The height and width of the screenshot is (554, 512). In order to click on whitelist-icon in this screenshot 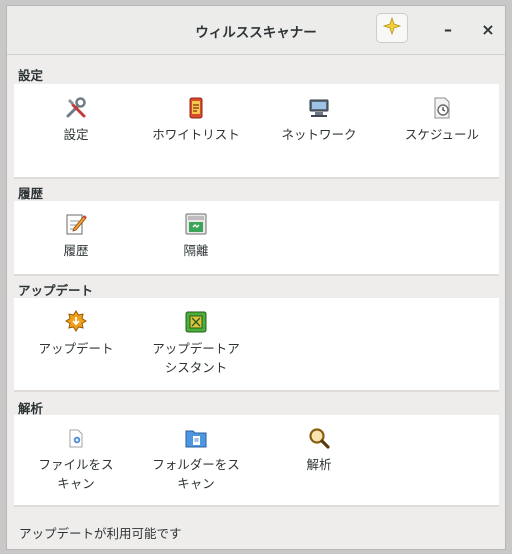, I will do `click(196, 108)`.